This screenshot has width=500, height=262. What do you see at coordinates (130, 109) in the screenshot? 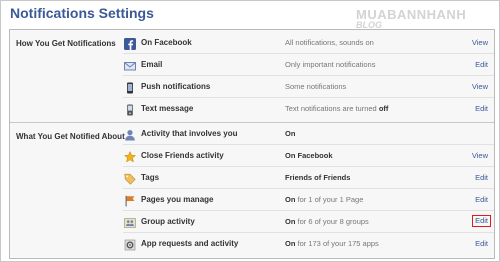
I see `mobile-icon` at bounding box center [130, 109].